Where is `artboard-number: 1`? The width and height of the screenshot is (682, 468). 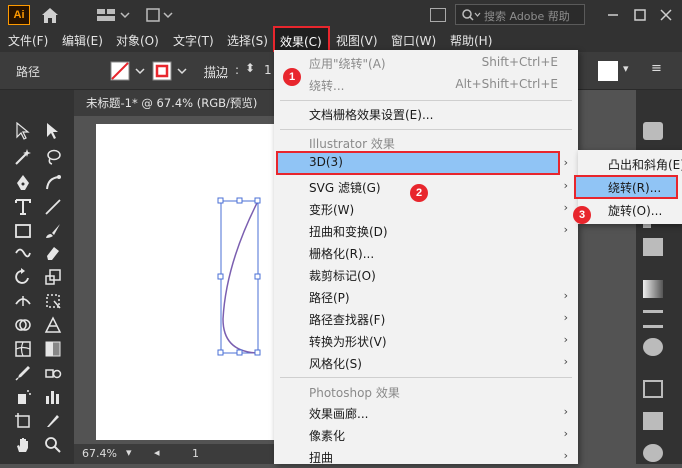 artboard-number: 1 is located at coordinates (195, 453).